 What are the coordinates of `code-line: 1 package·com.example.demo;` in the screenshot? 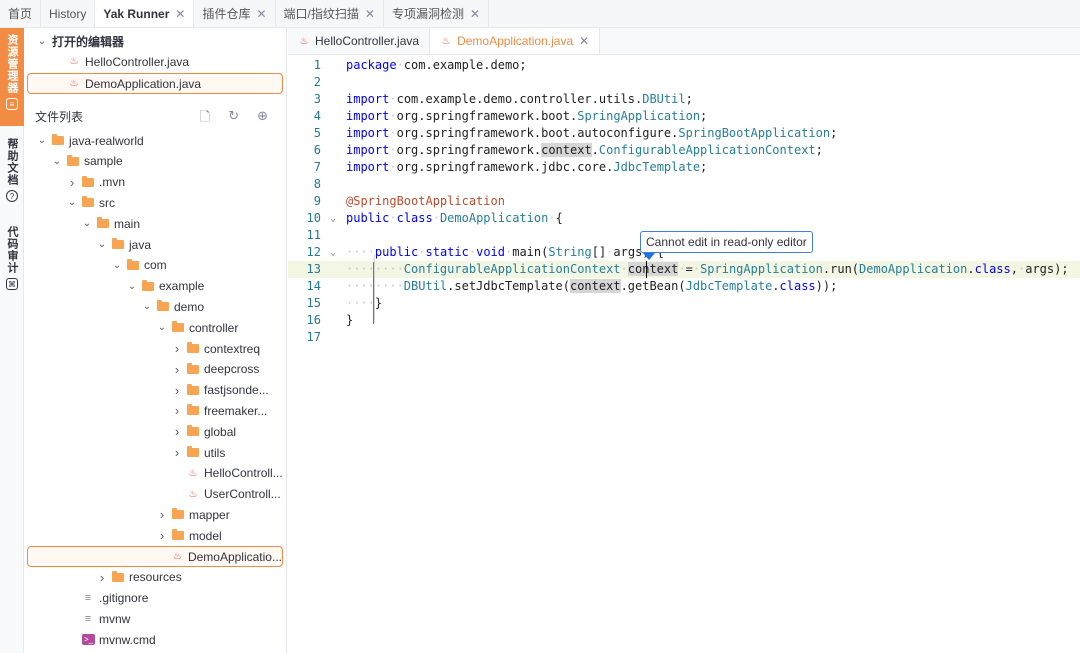 It's located at (684, 65).